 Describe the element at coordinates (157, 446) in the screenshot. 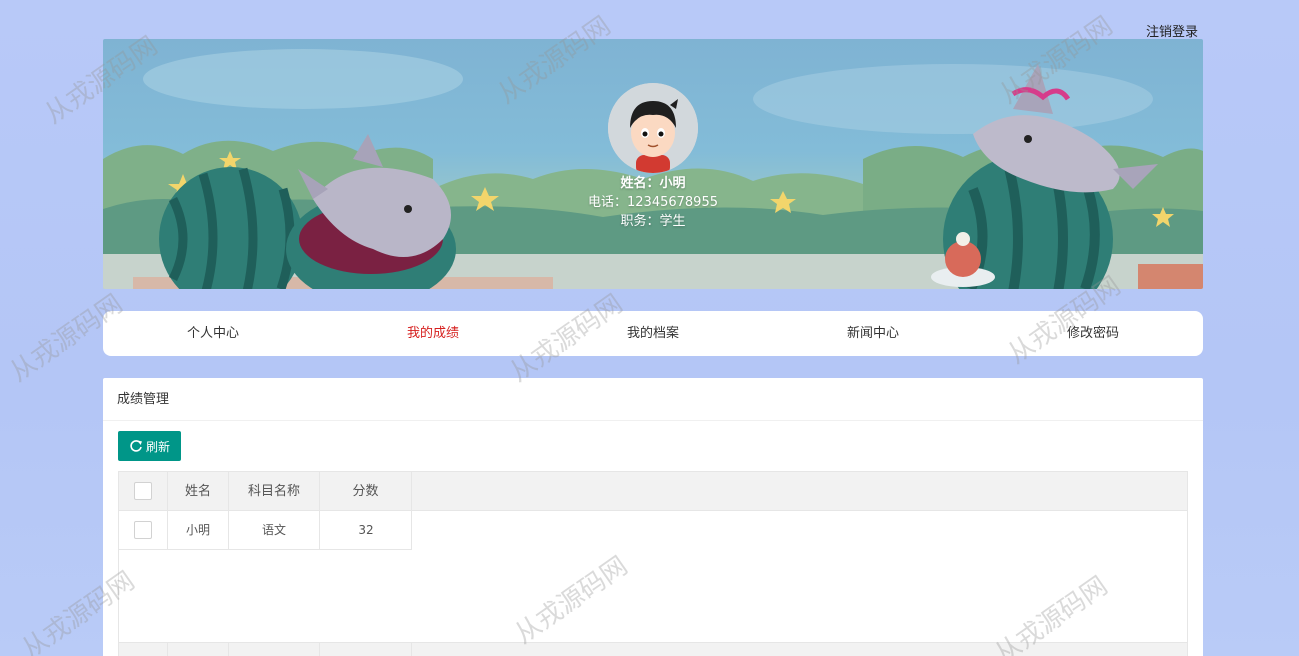

I see `refresh-label: 刷新` at that location.